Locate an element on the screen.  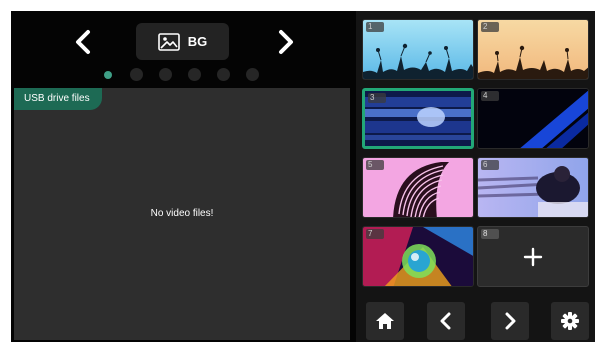
home-icon is located at coordinates (385, 321).